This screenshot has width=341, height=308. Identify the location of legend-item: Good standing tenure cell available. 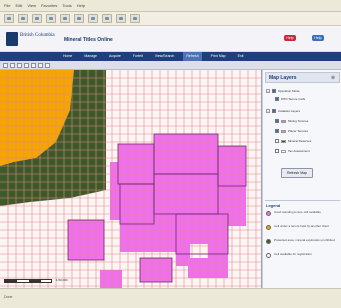
(303, 213).